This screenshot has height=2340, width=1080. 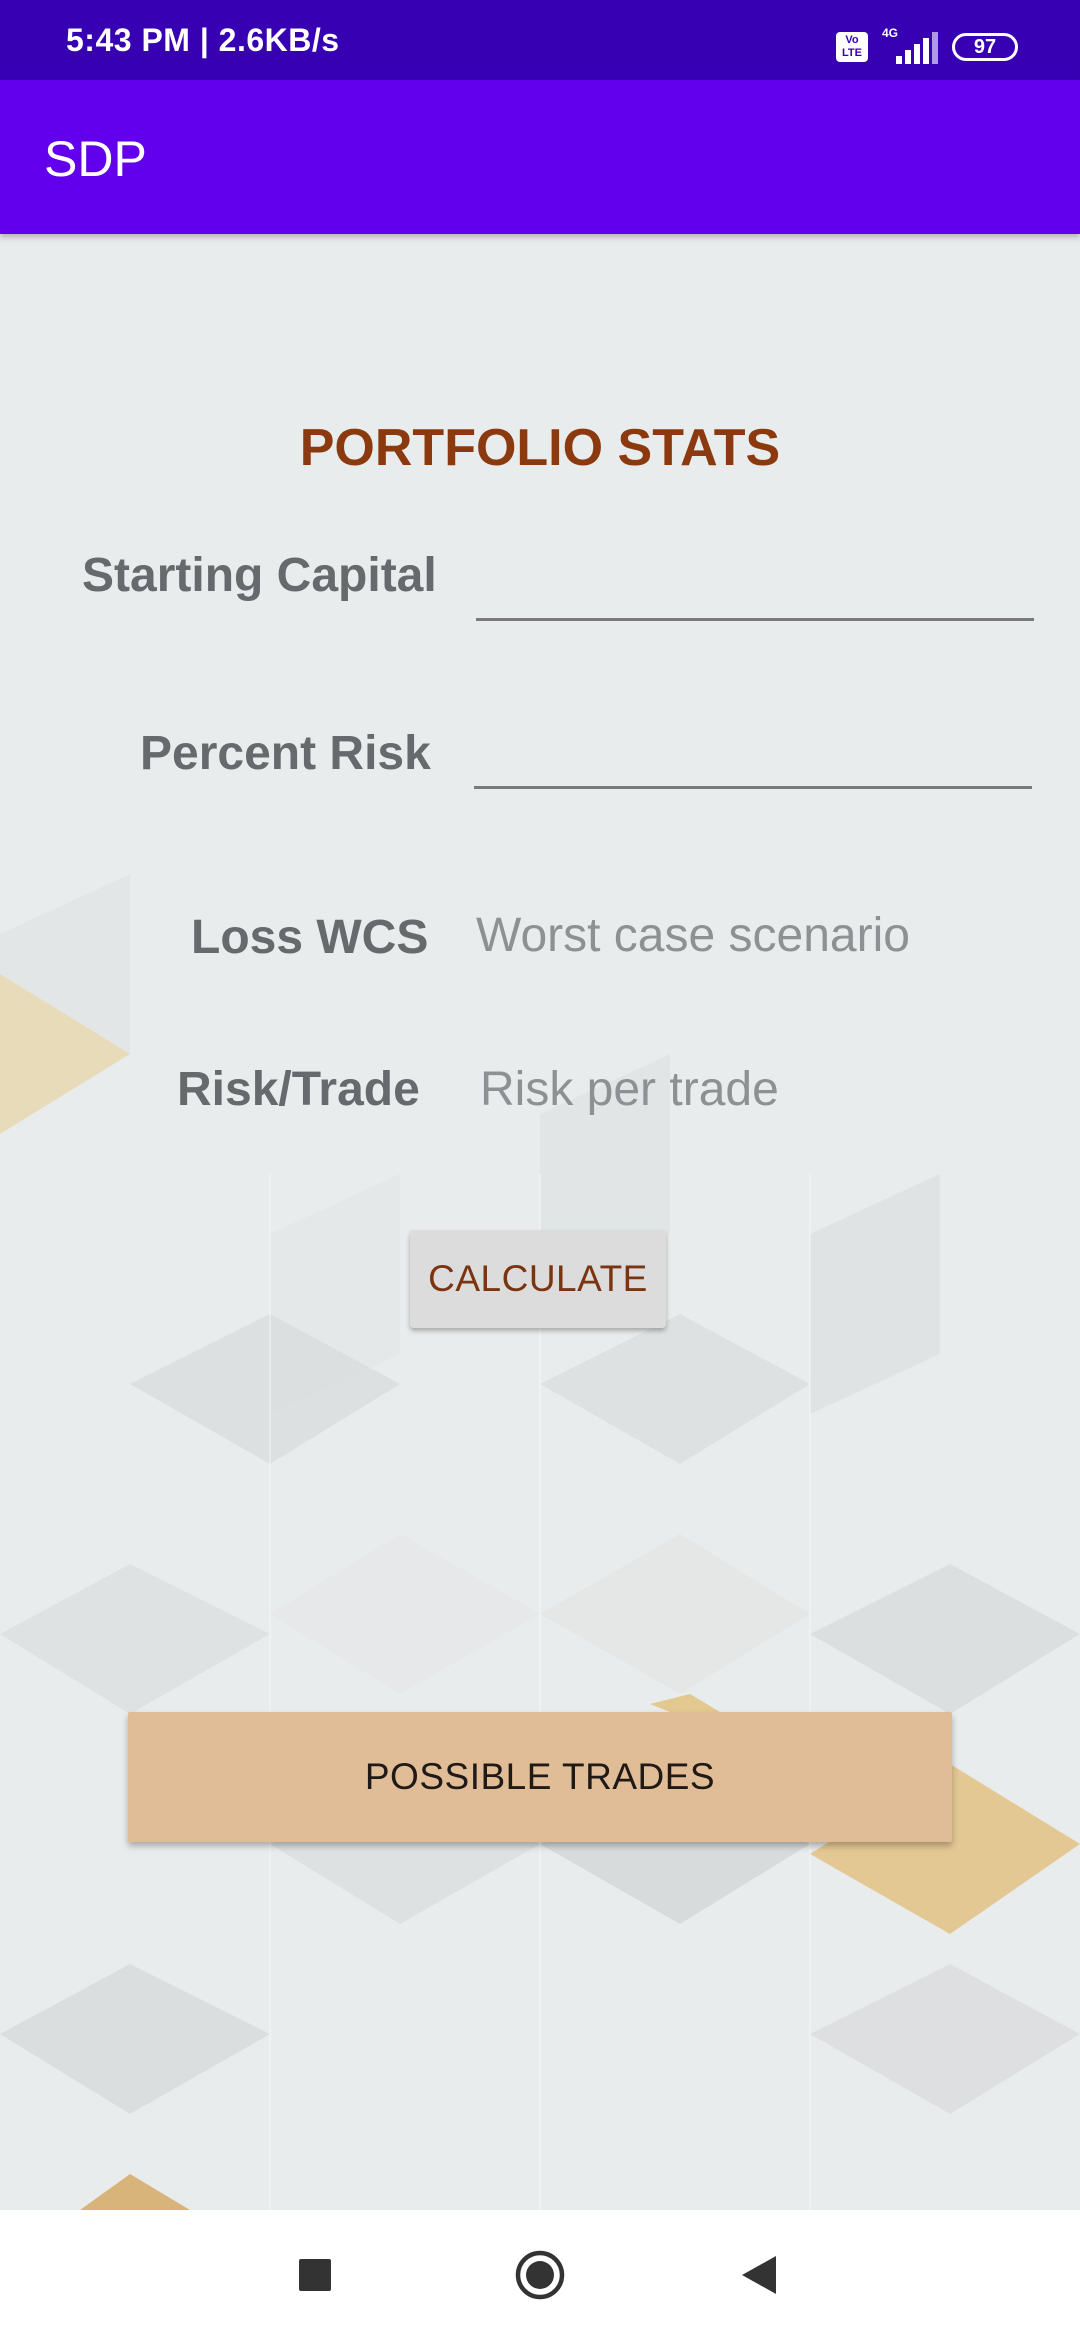 What do you see at coordinates (538, 1279) in the screenshot?
I see `calculate-button: CALCULATE` at bounding box center [538, 1279].